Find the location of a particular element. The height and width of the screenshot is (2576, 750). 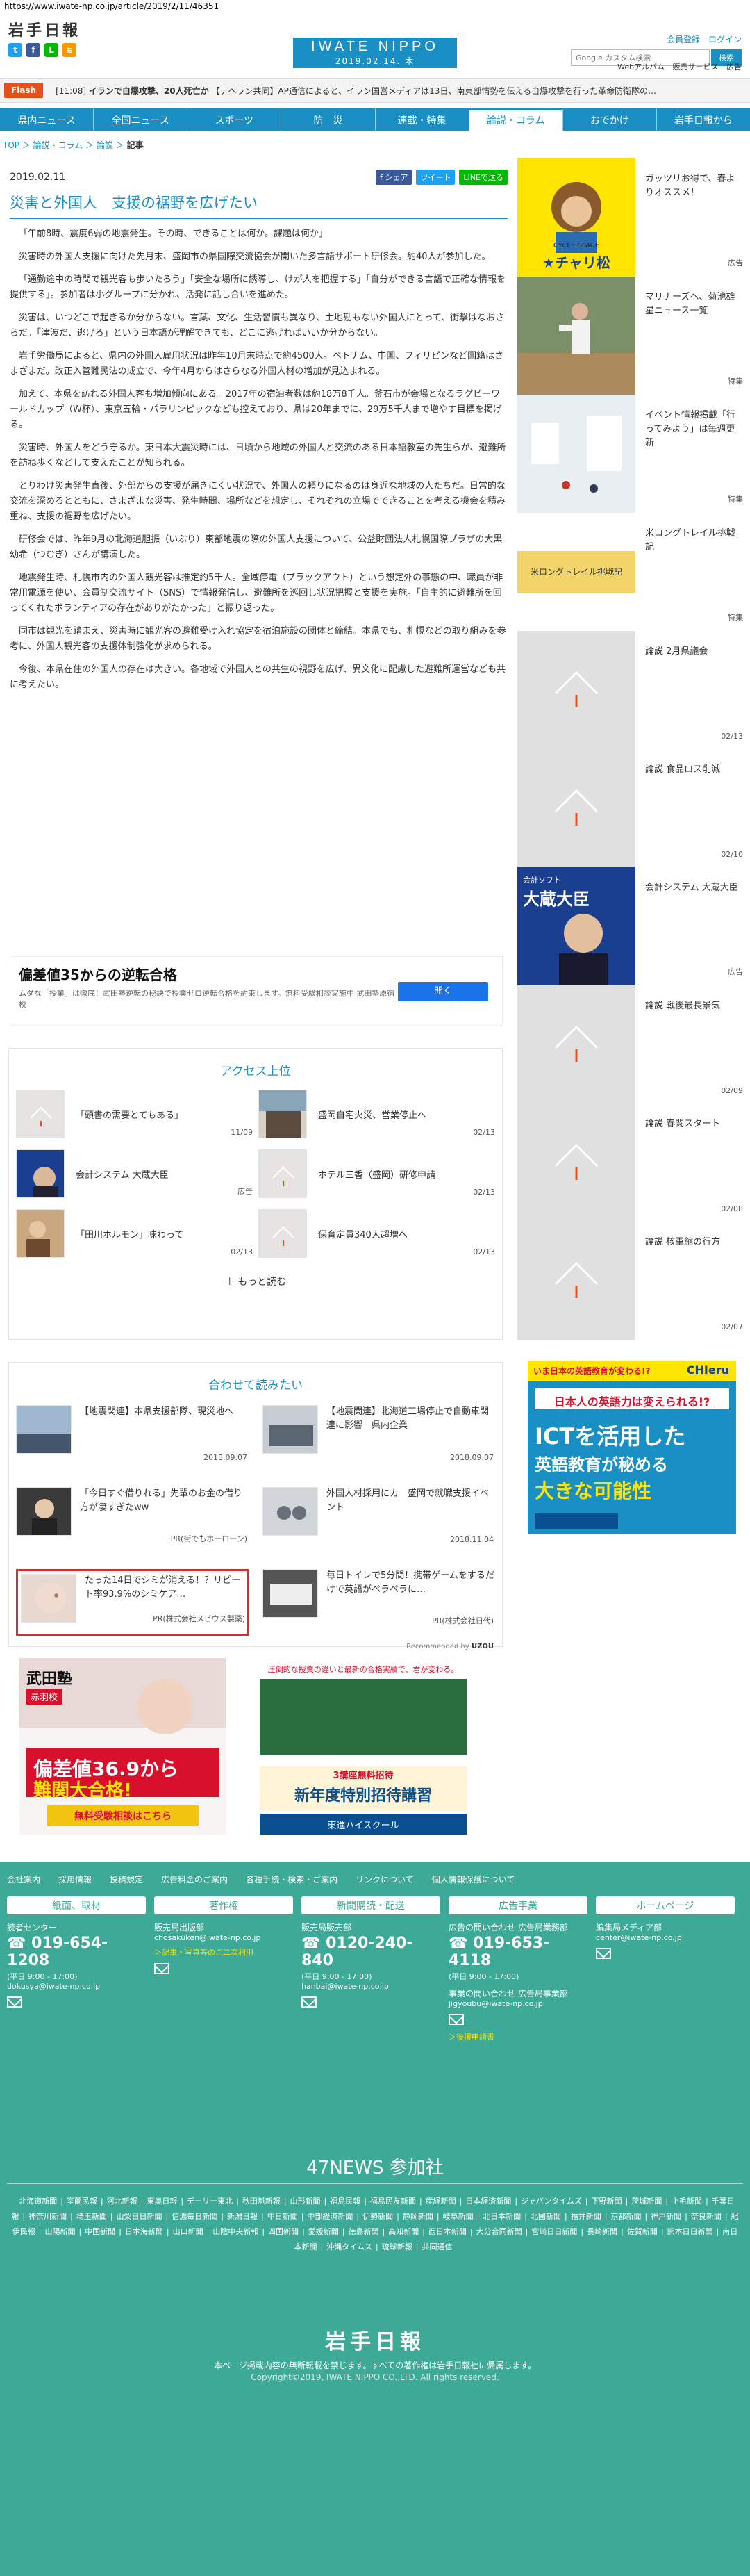

ranking-item: ホテル三香（盛岡）研修申請 02/13 is located at coordinates (376, 1173).